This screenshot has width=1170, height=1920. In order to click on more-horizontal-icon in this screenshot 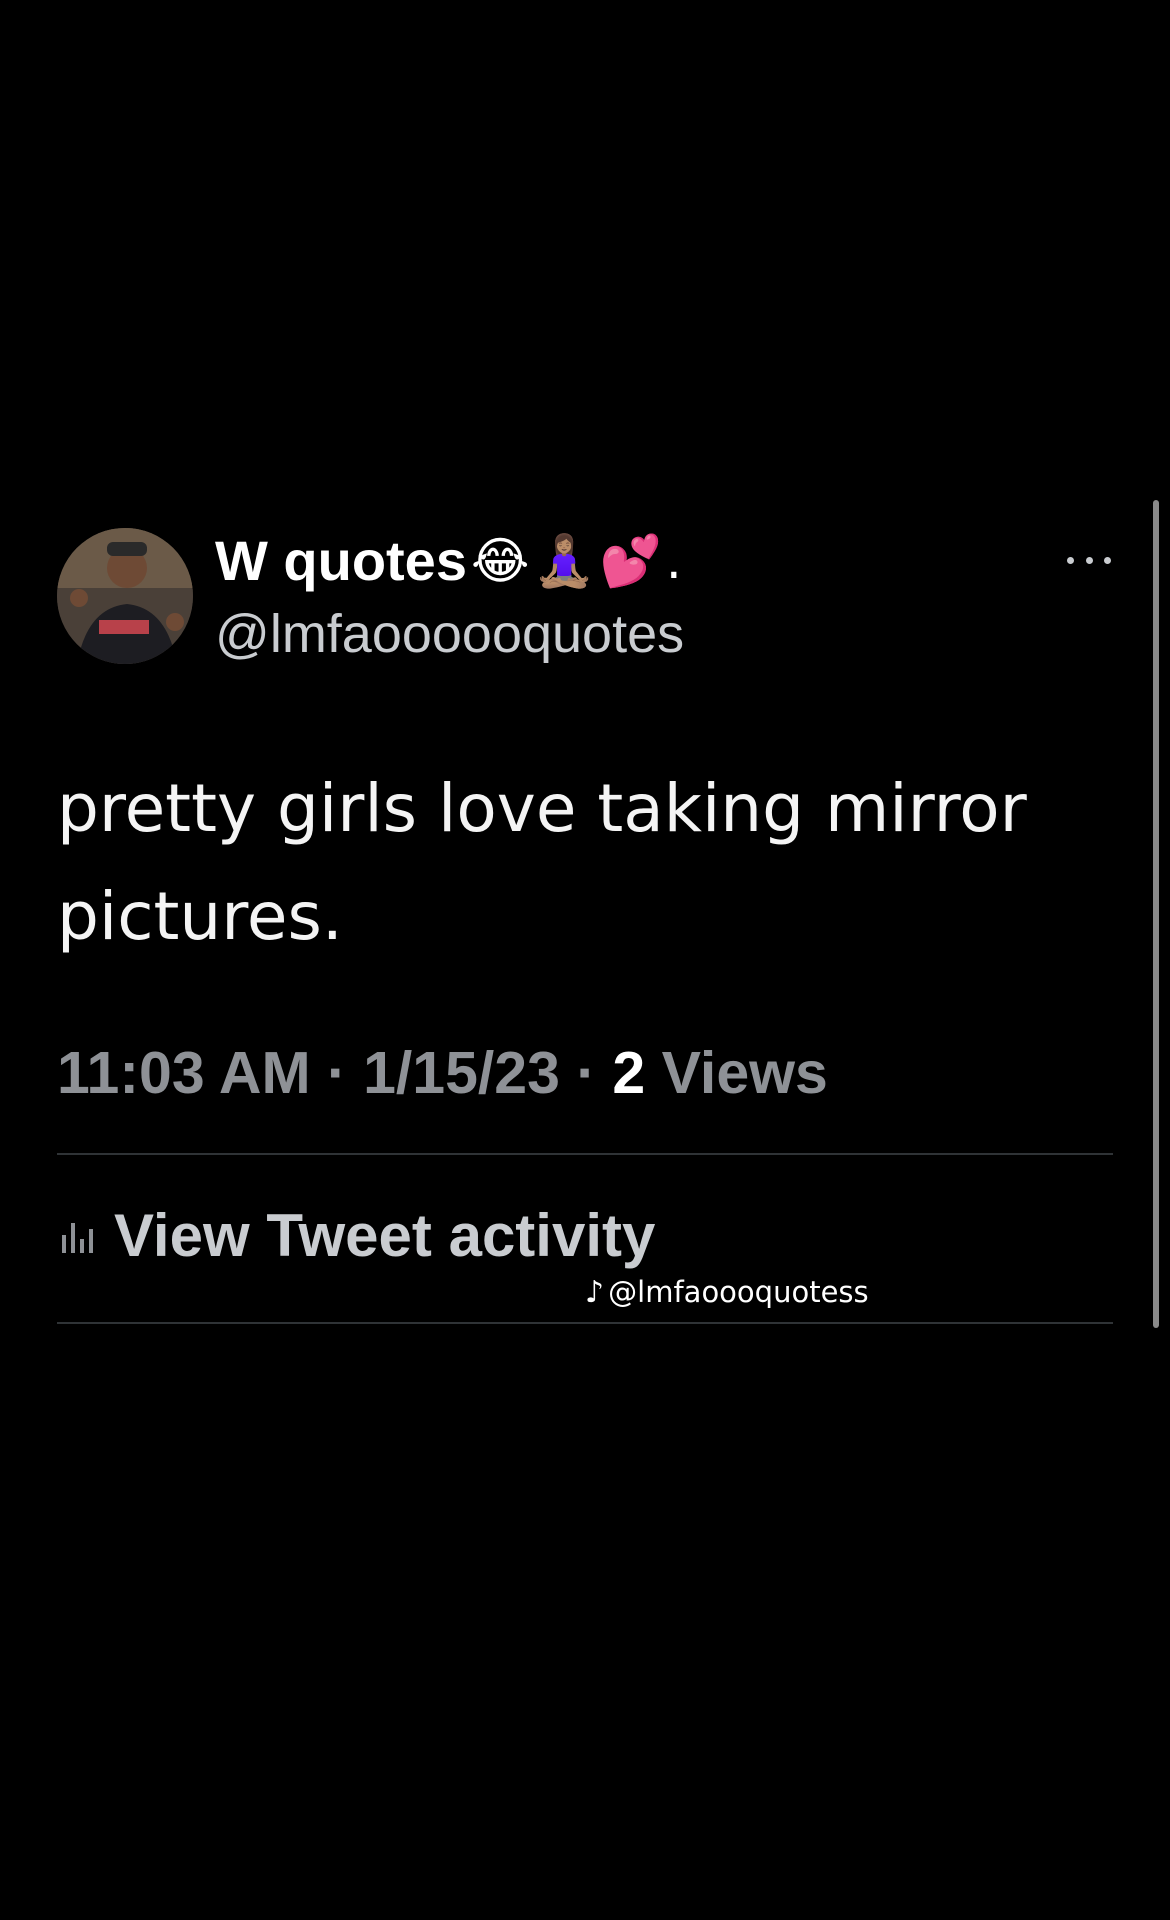, I will do `click(1070, 560)`.